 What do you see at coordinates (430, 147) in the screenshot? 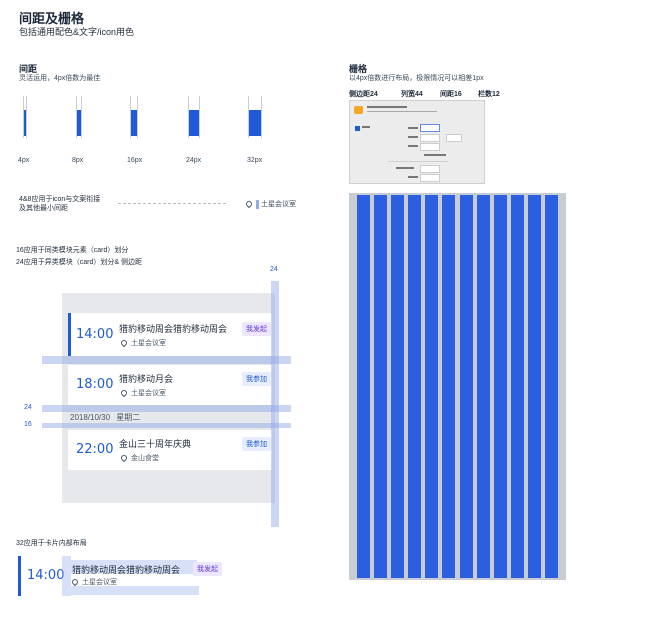
I see `columns-input` at bounding box center [430, 147].